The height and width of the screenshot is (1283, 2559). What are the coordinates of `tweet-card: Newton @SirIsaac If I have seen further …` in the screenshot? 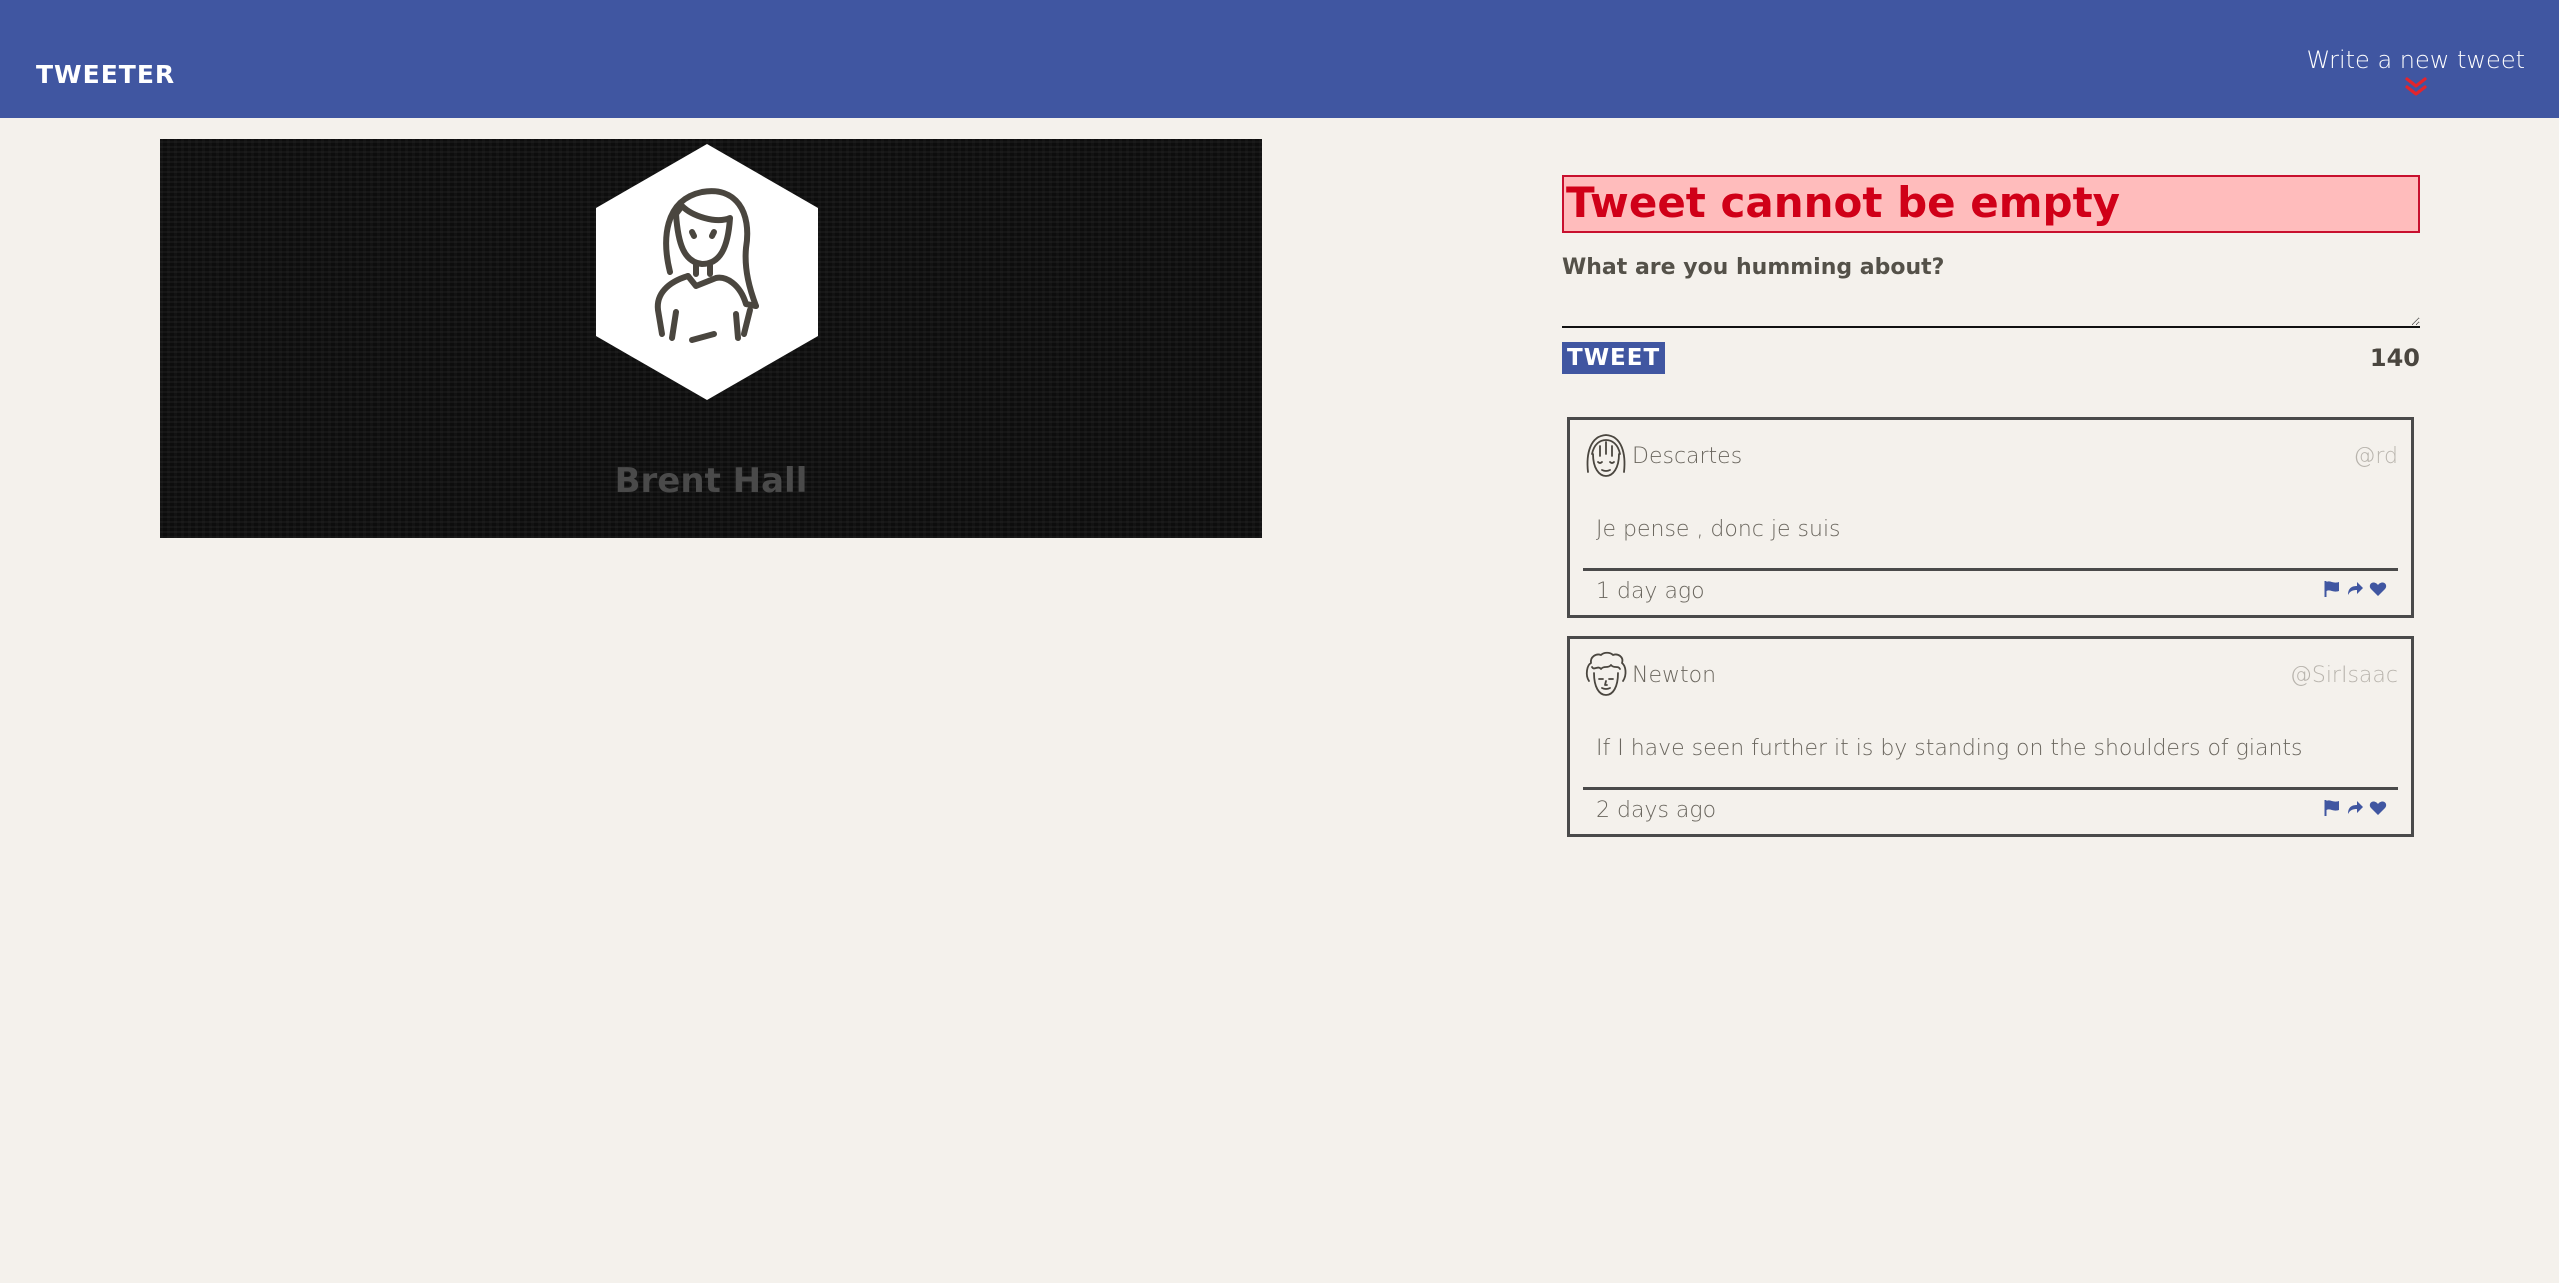 It's located at (1990, 736).